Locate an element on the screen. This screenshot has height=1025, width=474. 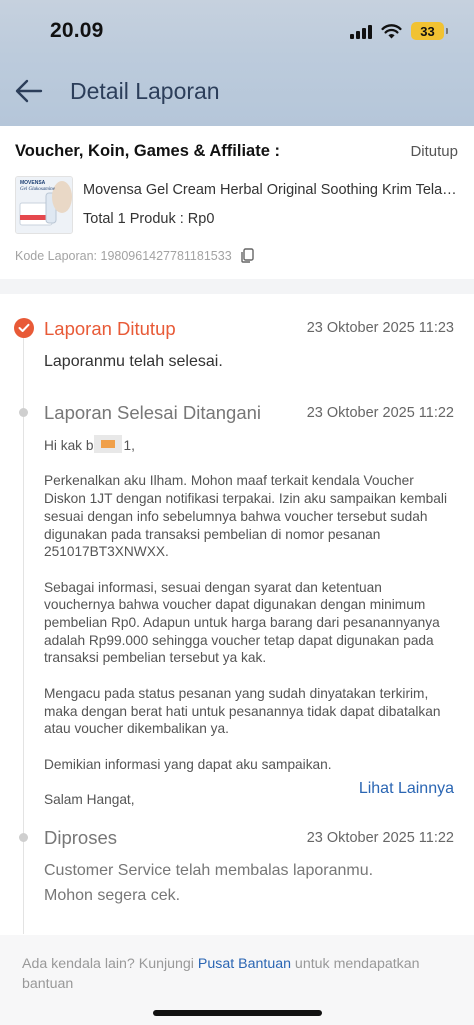
arrow-left-icon is located at coordinates (29, 91).